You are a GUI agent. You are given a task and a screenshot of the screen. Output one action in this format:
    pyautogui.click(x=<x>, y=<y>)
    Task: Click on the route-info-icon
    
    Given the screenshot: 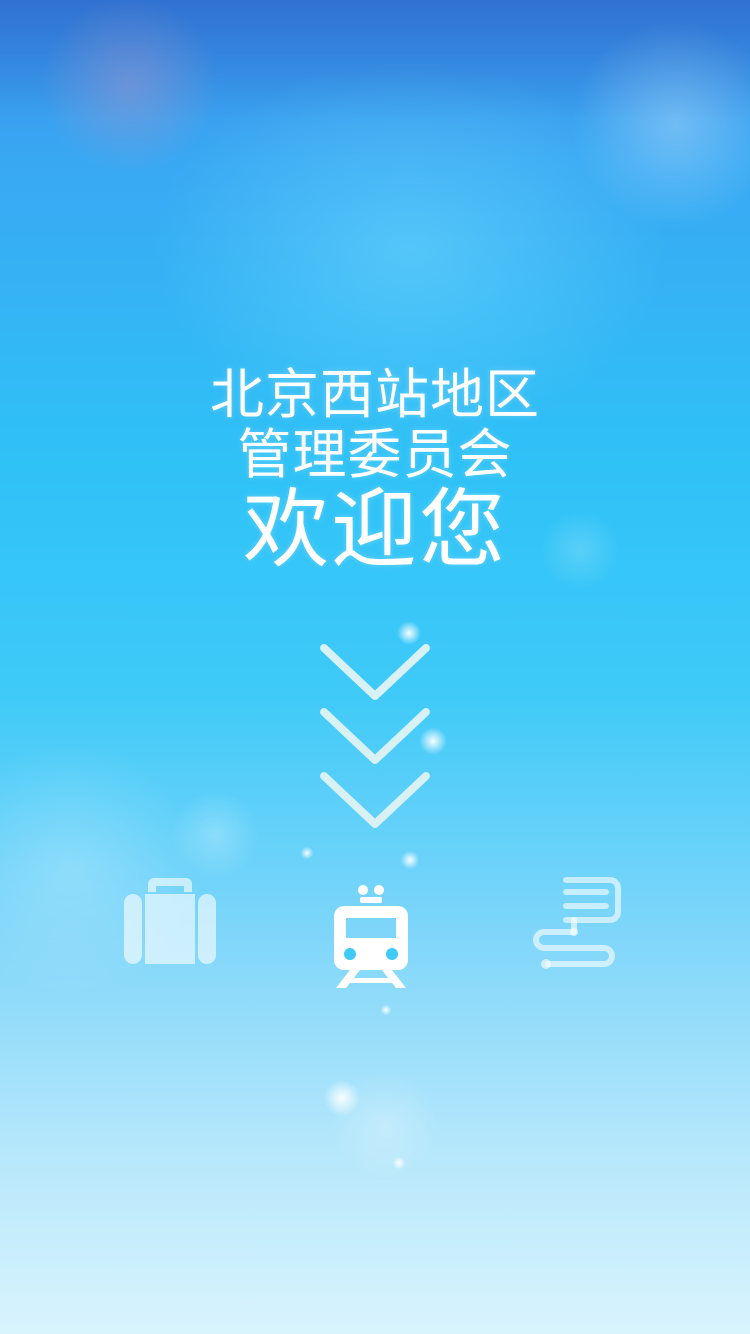 What is the action you would take?
    pyautogui.click(x=576, y=924)
    